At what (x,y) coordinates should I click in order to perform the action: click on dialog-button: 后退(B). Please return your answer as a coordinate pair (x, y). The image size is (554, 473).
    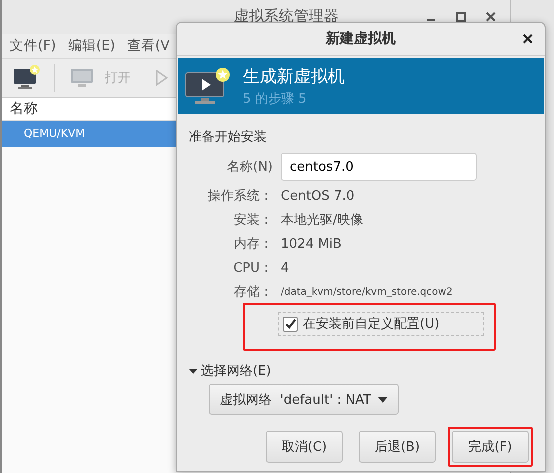
    Looking at the image, I should click on (397, 447).